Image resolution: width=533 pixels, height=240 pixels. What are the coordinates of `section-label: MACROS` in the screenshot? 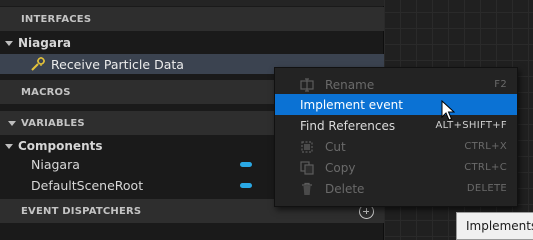 It's located at (46, 92).